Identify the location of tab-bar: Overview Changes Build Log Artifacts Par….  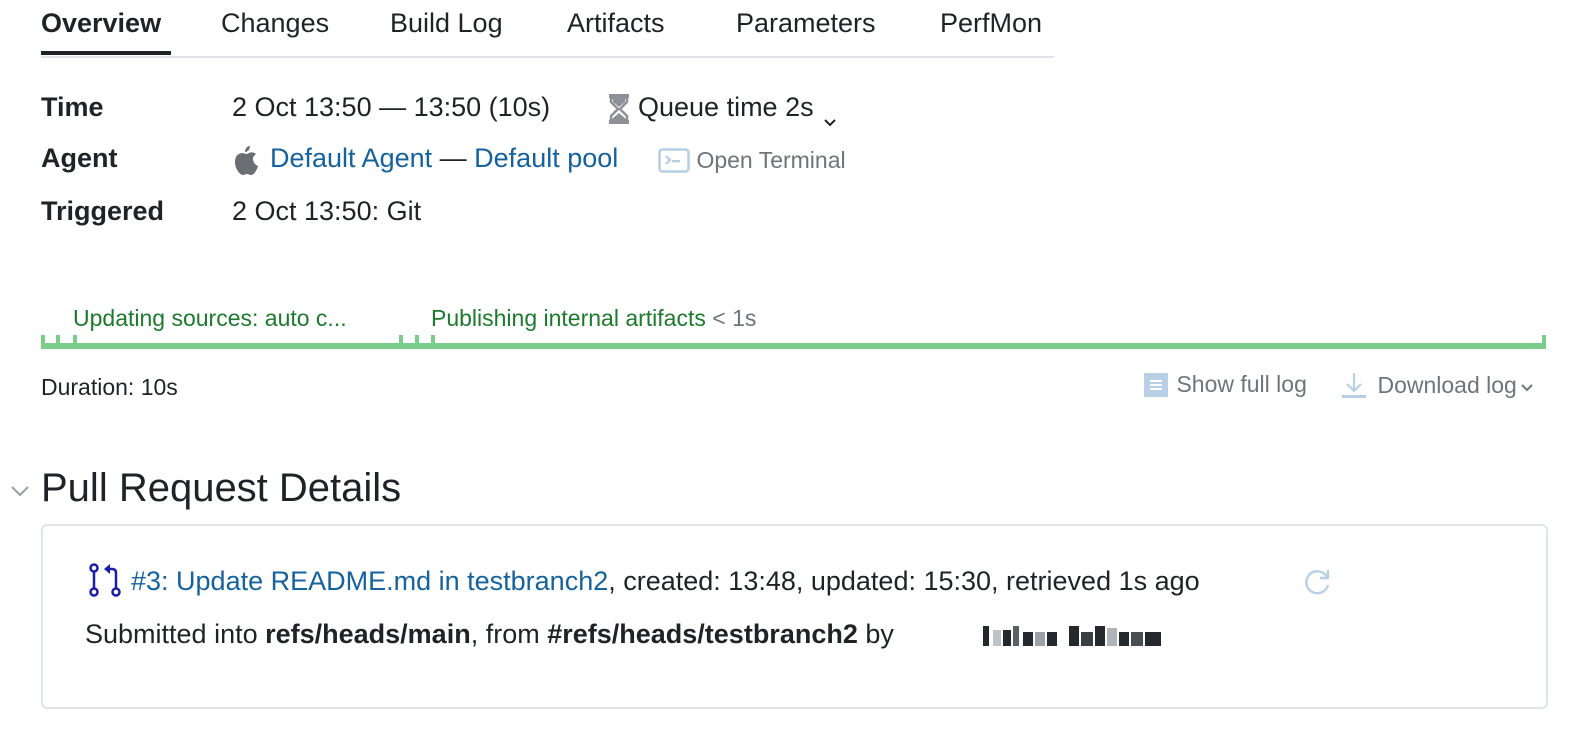
(547, 29).